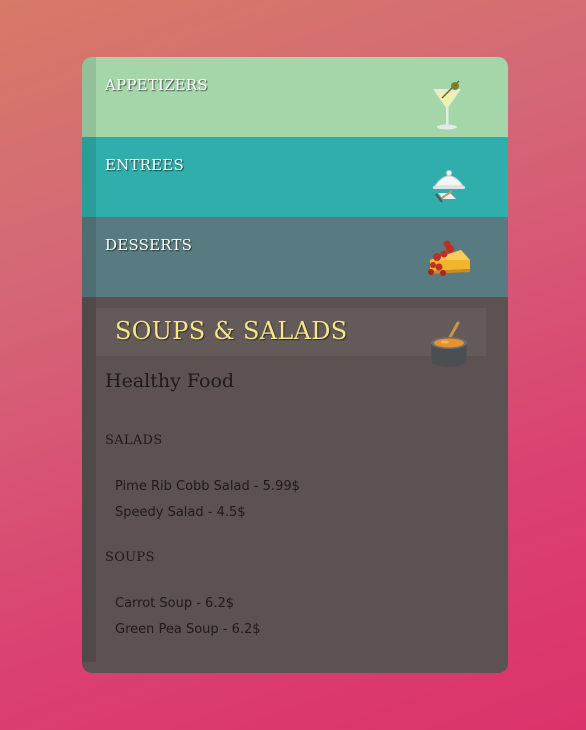  Describe the element at coordinates (449, 186) in the screenshot. I see `food-cloche-icon` at that location.